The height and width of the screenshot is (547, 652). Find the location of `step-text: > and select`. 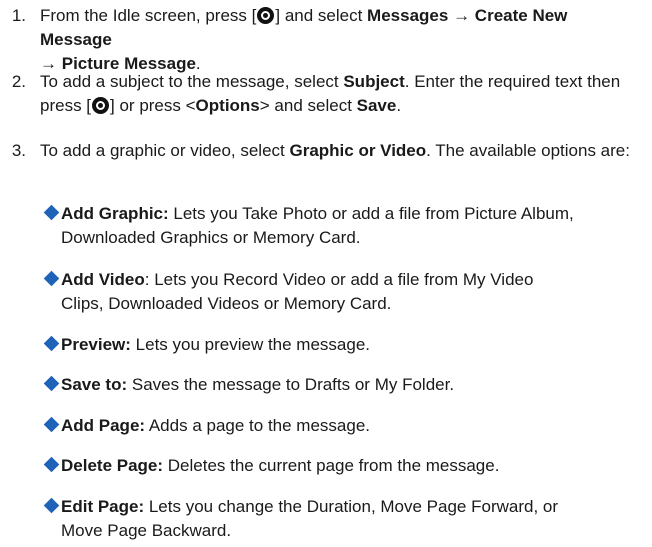

step-text: > and select is located at coordinates (308, 105).